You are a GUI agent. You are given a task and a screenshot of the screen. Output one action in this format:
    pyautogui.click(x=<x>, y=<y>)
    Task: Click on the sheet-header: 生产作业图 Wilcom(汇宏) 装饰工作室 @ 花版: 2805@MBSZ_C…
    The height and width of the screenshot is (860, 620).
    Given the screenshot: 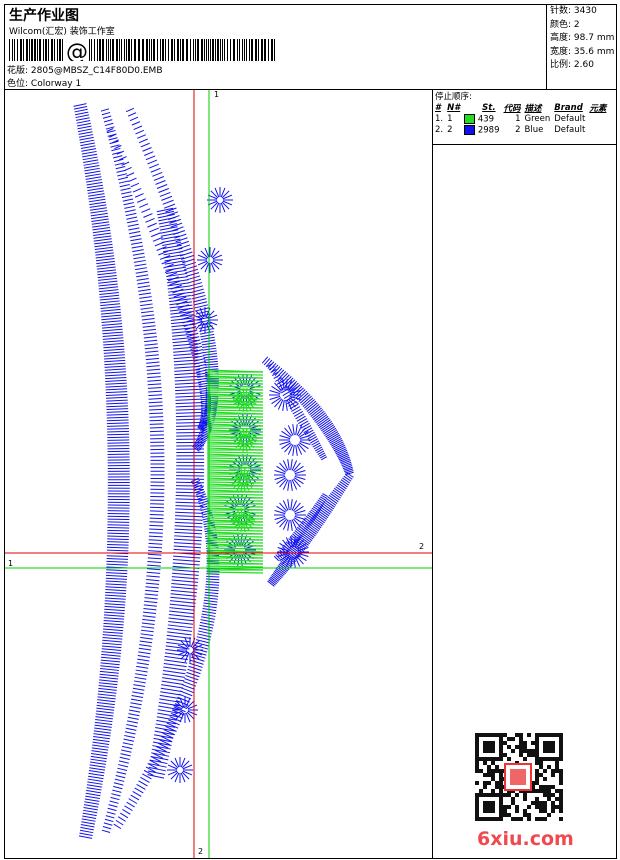 What is the action you would take?
    pyautogui.click(x=310, y=47)
    